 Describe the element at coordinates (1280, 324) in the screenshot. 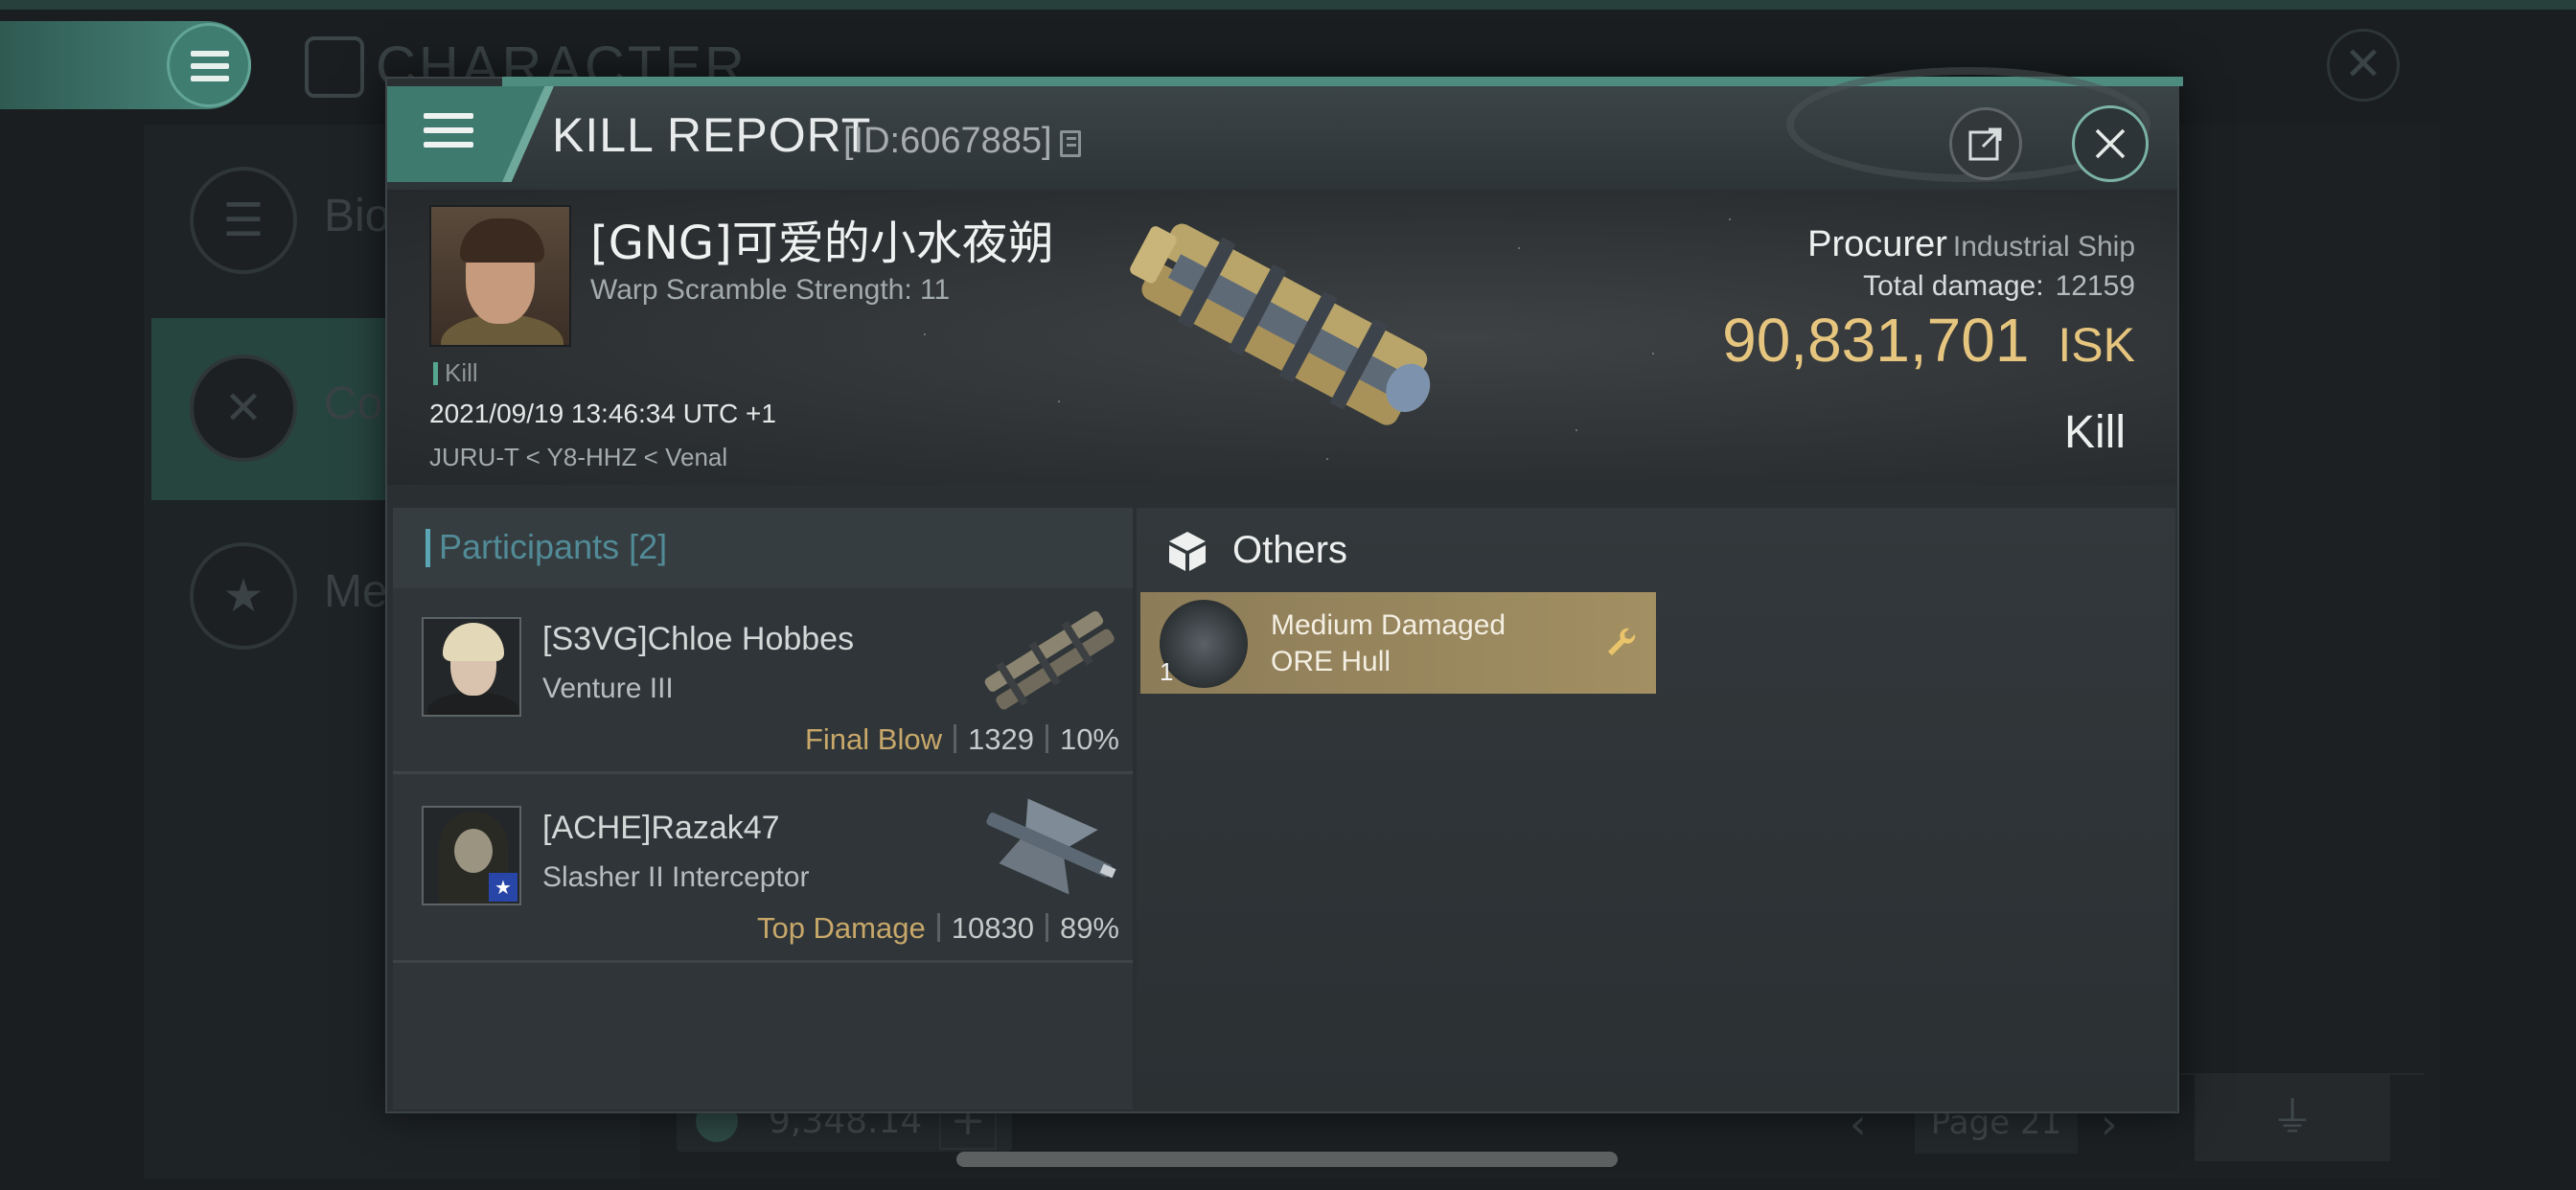

I see `victim-ship-render` at that location.